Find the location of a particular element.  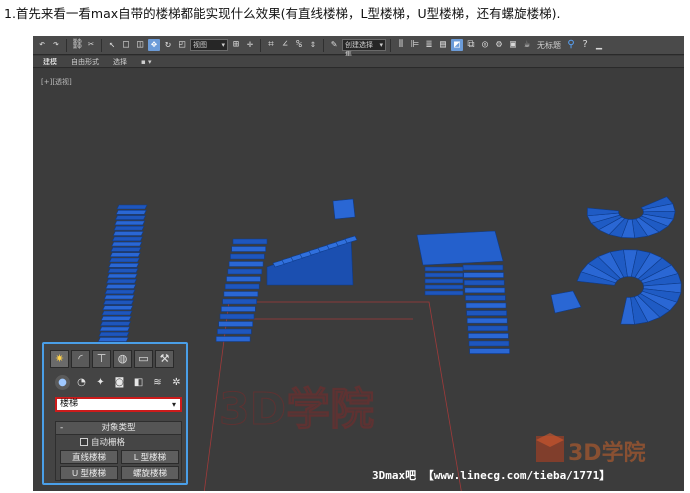

layer-manager-icon: ≣ is located at coordinates (429, 45).